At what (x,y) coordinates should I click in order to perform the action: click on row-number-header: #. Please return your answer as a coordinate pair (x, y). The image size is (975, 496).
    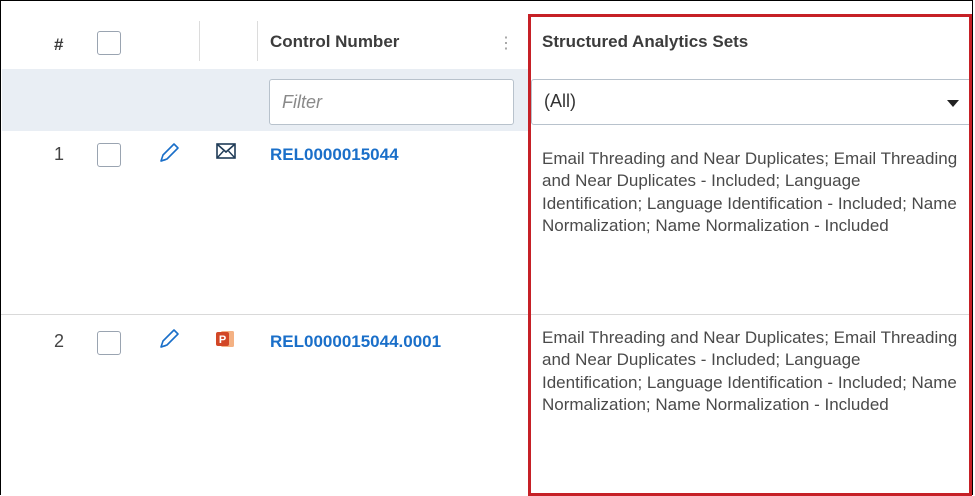
    Looking at the image, I should click on (59, 44).